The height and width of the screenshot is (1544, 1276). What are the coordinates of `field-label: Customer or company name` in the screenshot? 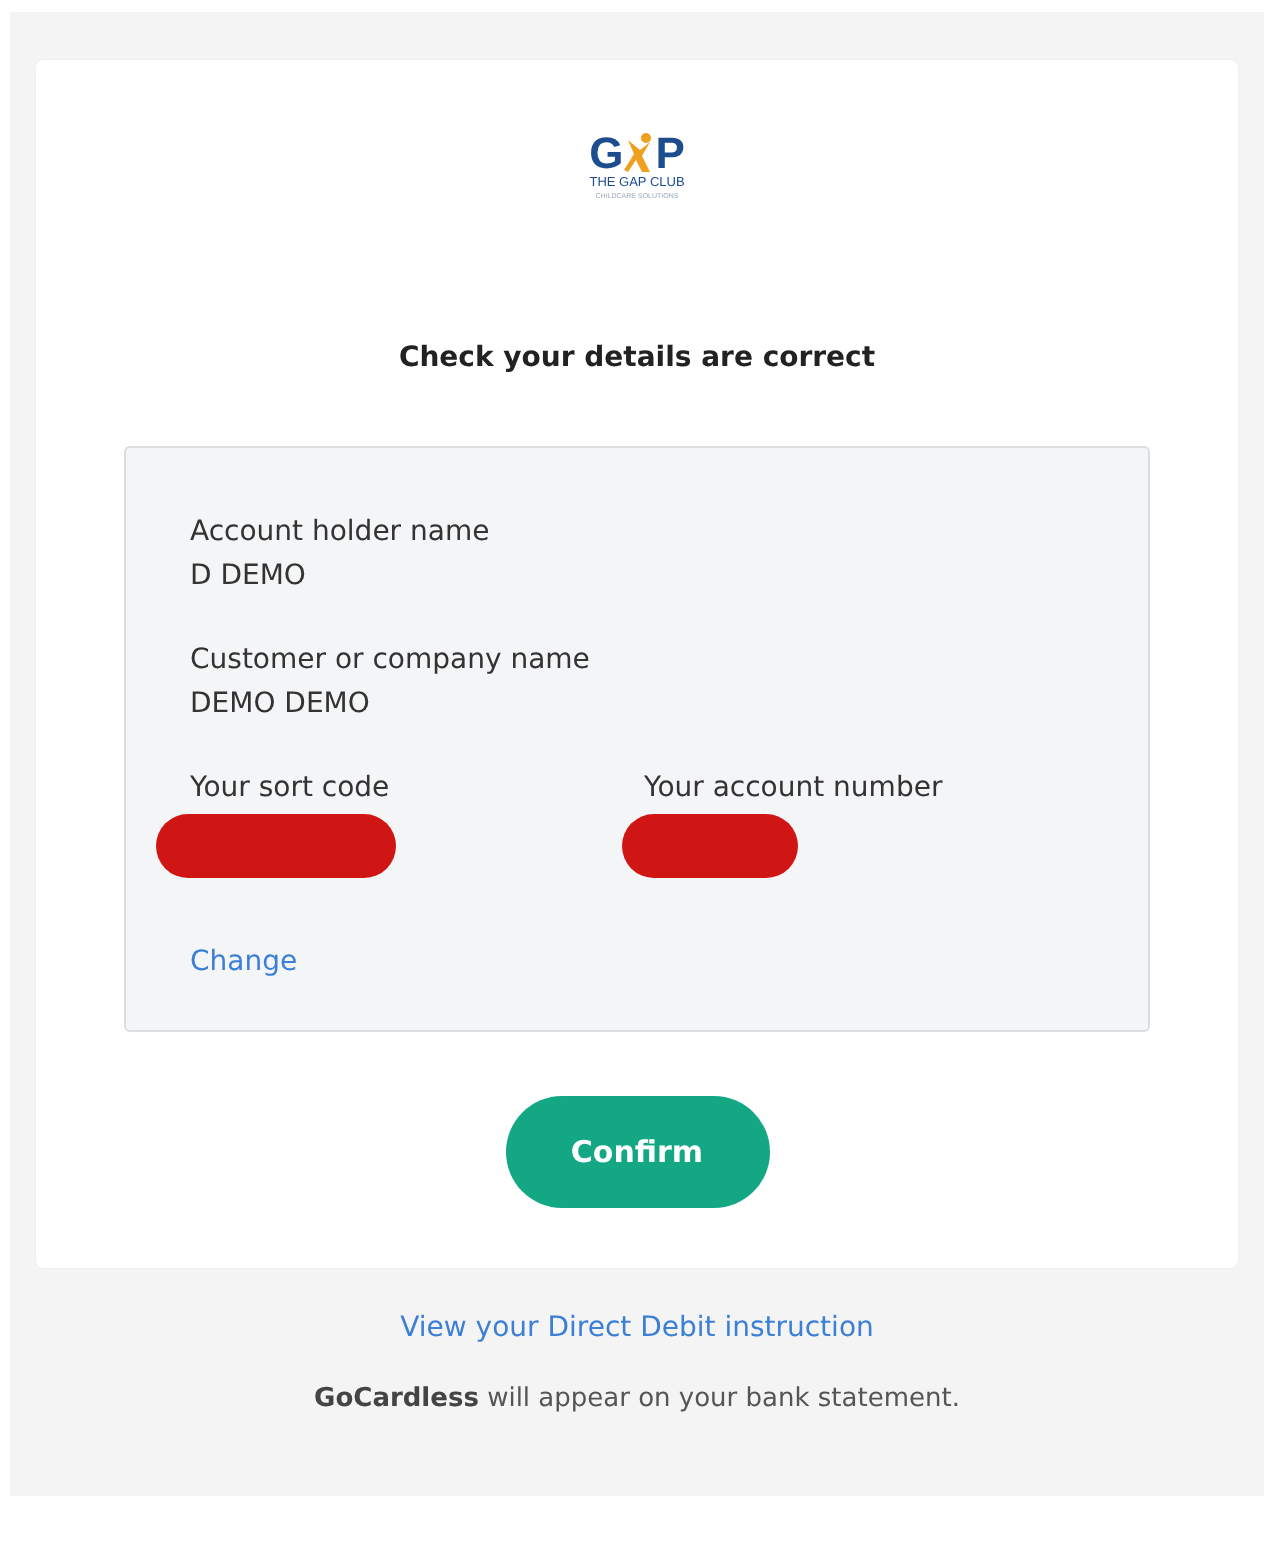 It's located at (391, 660).